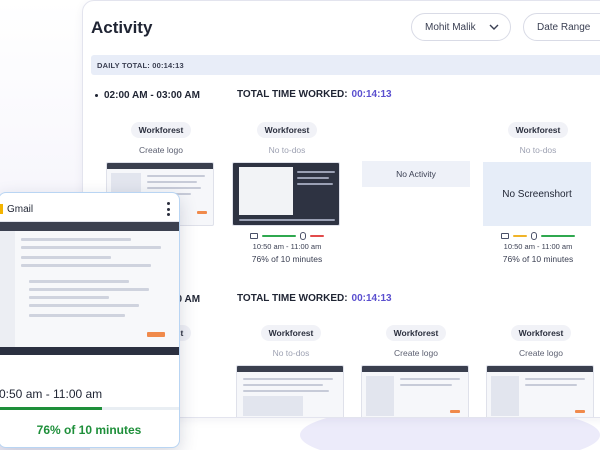  I want to click on screenshot-preview, so click(89, 288).